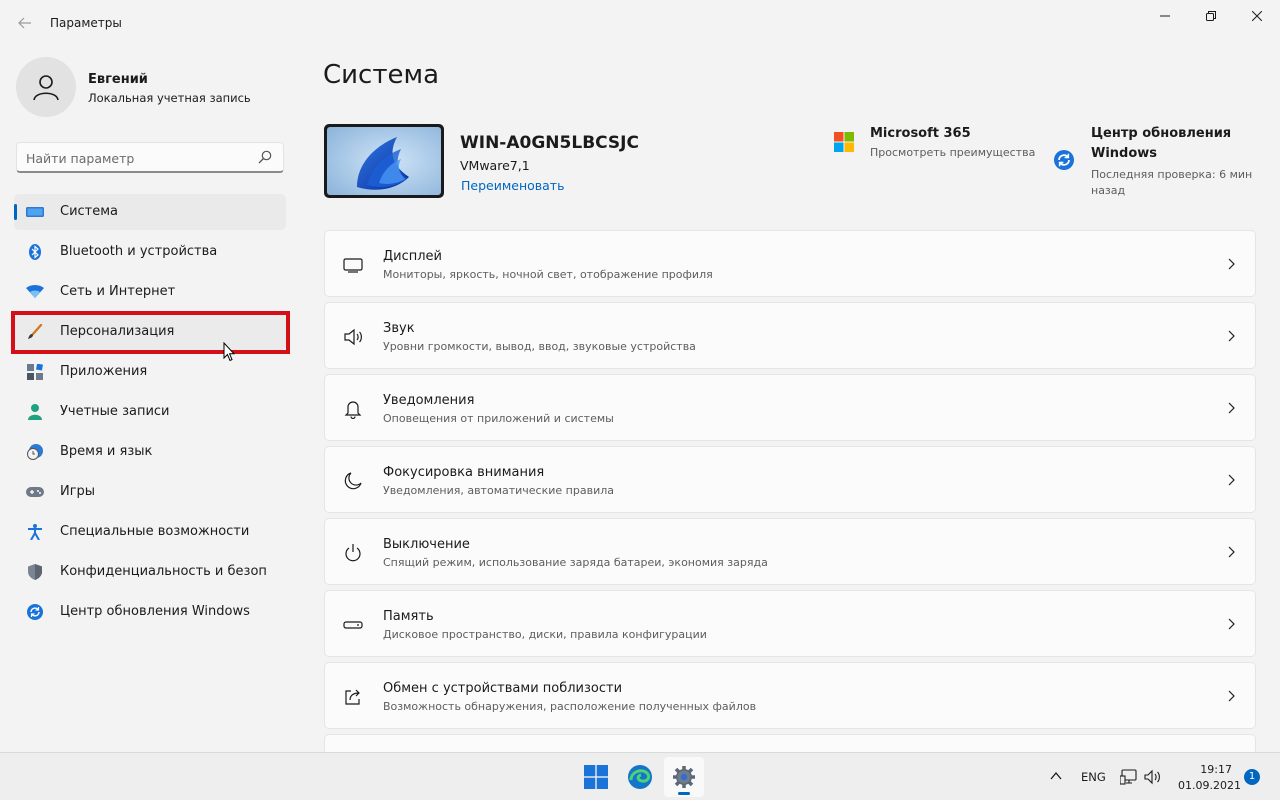 Image resolution: width=1280 pixels, height=800 pixels. I want to click on monitor-icon, so click(353, 265).